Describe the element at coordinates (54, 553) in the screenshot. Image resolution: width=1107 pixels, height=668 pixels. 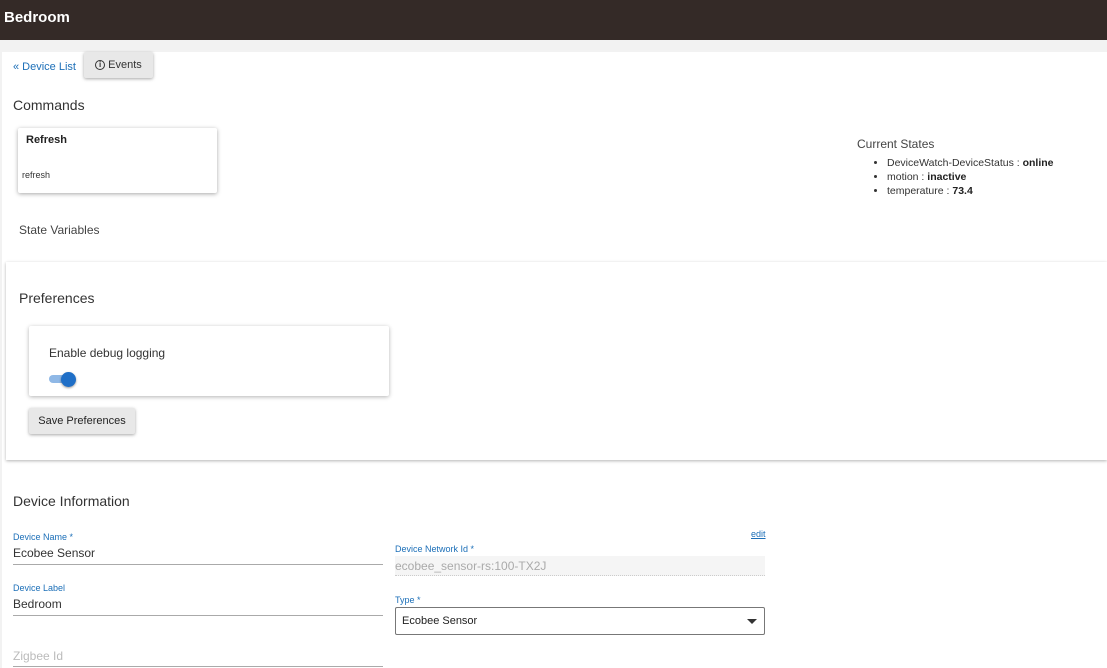
I see `device-name-input: Ecobee Sensor` at that location.